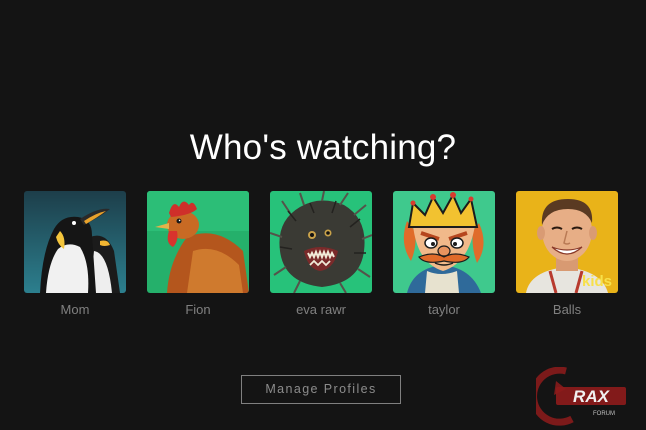 The height and width of the screenshot is (430, 646). I want to click on profile-taylor: taylor, so click(444, 254).